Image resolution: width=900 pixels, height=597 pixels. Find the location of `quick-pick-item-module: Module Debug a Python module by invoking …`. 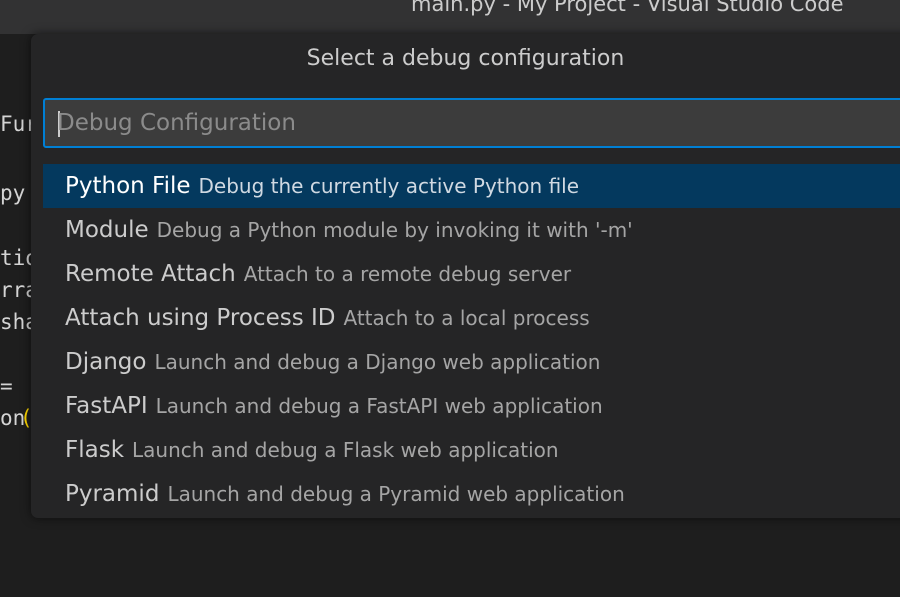

quick-pick-item-module: Module Debug a Python module by invoking … is located at coordinates (471, 230).